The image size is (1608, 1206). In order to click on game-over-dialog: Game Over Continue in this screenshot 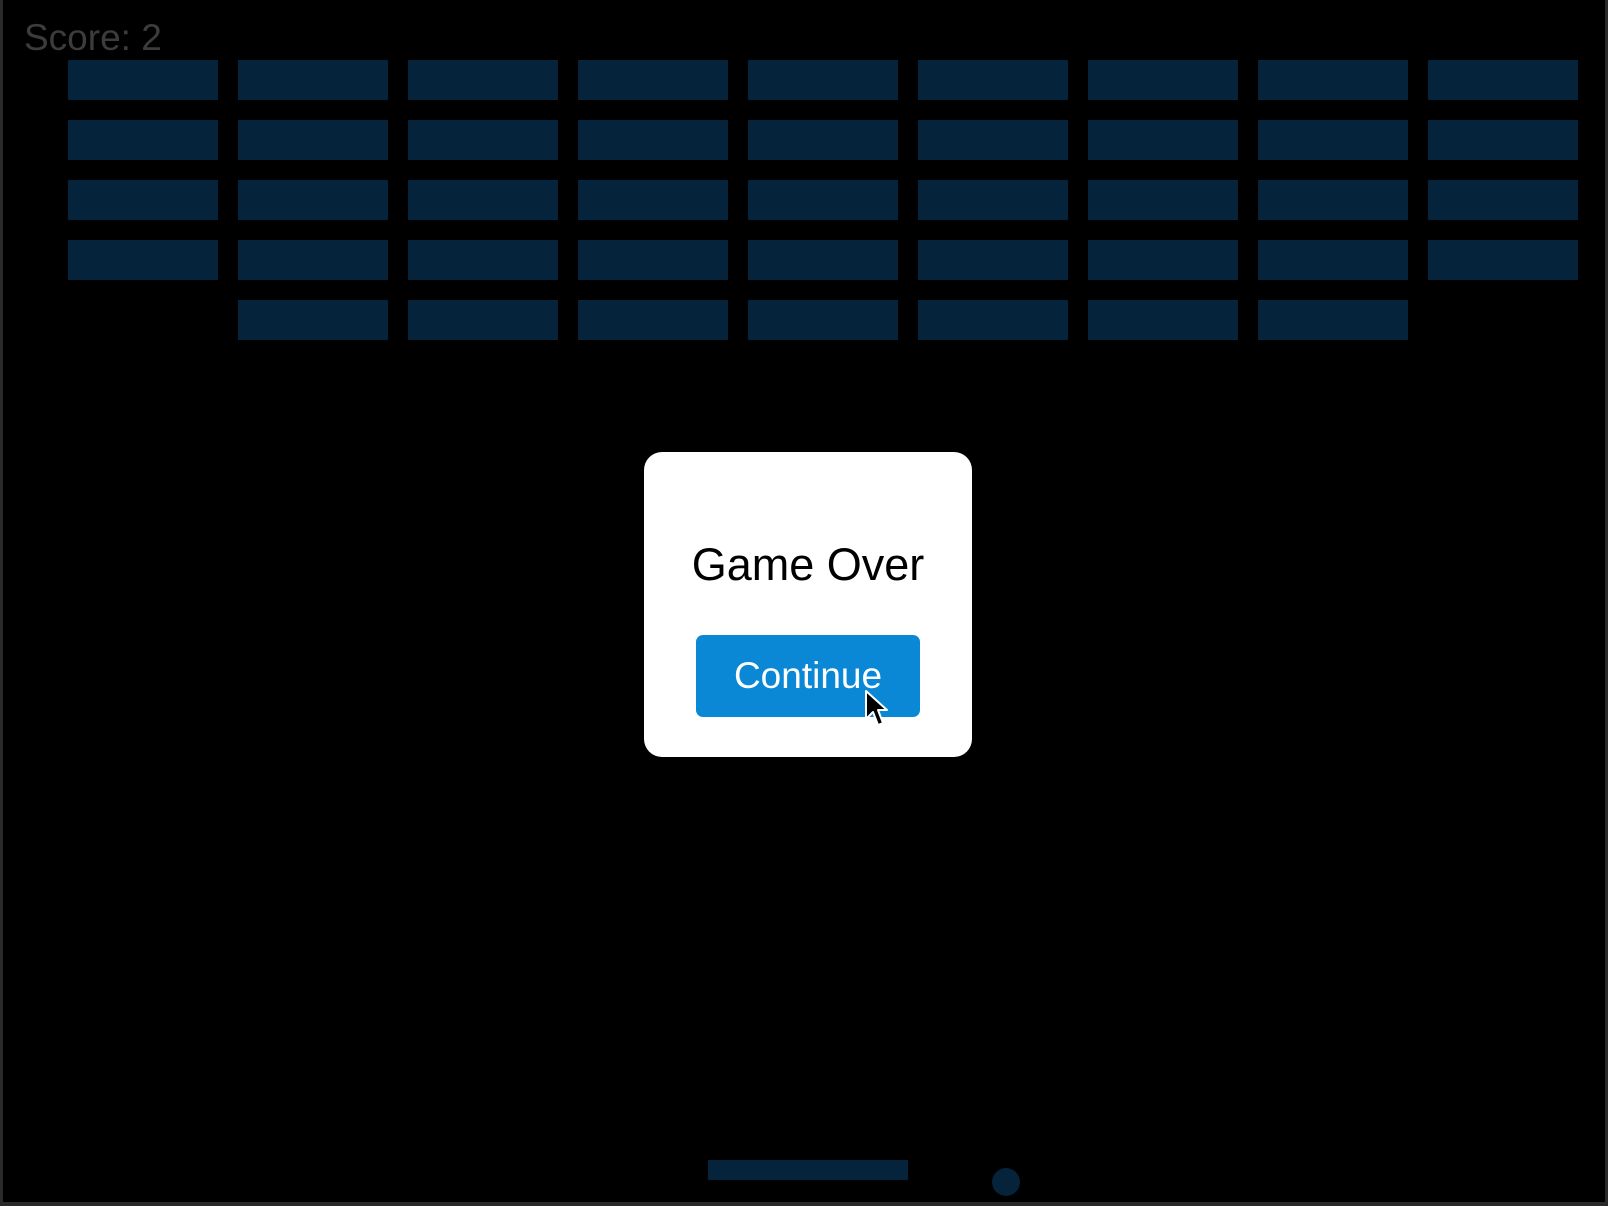, I will do `click(808, 604)`.